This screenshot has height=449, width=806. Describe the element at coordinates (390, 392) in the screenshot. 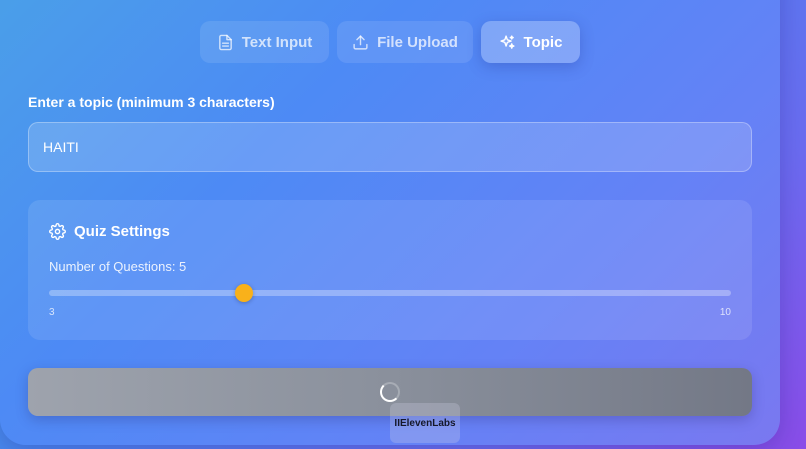

I see `spinner-icon` at that location.